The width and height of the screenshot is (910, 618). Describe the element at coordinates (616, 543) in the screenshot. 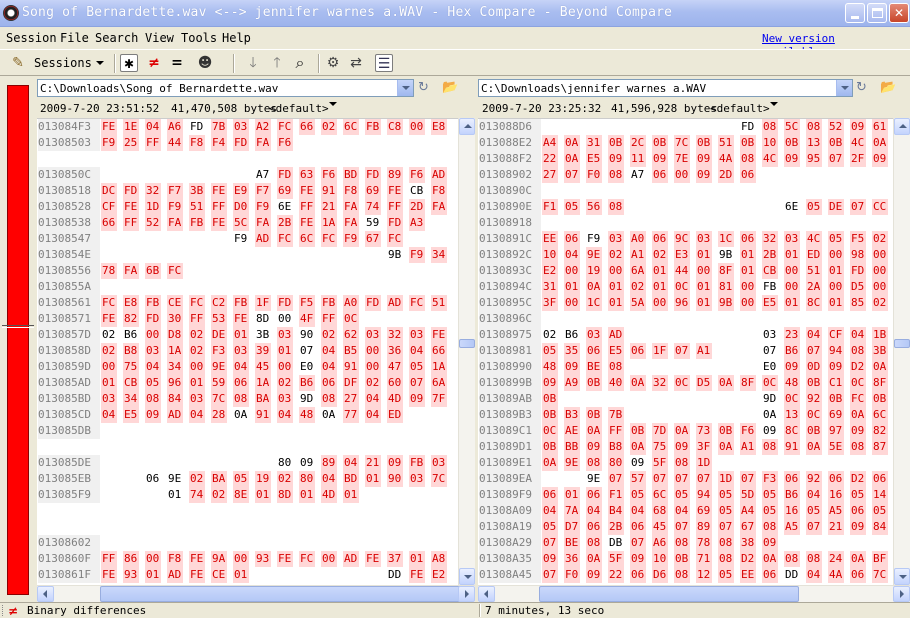

I see `hex-byte: DB` at that location.